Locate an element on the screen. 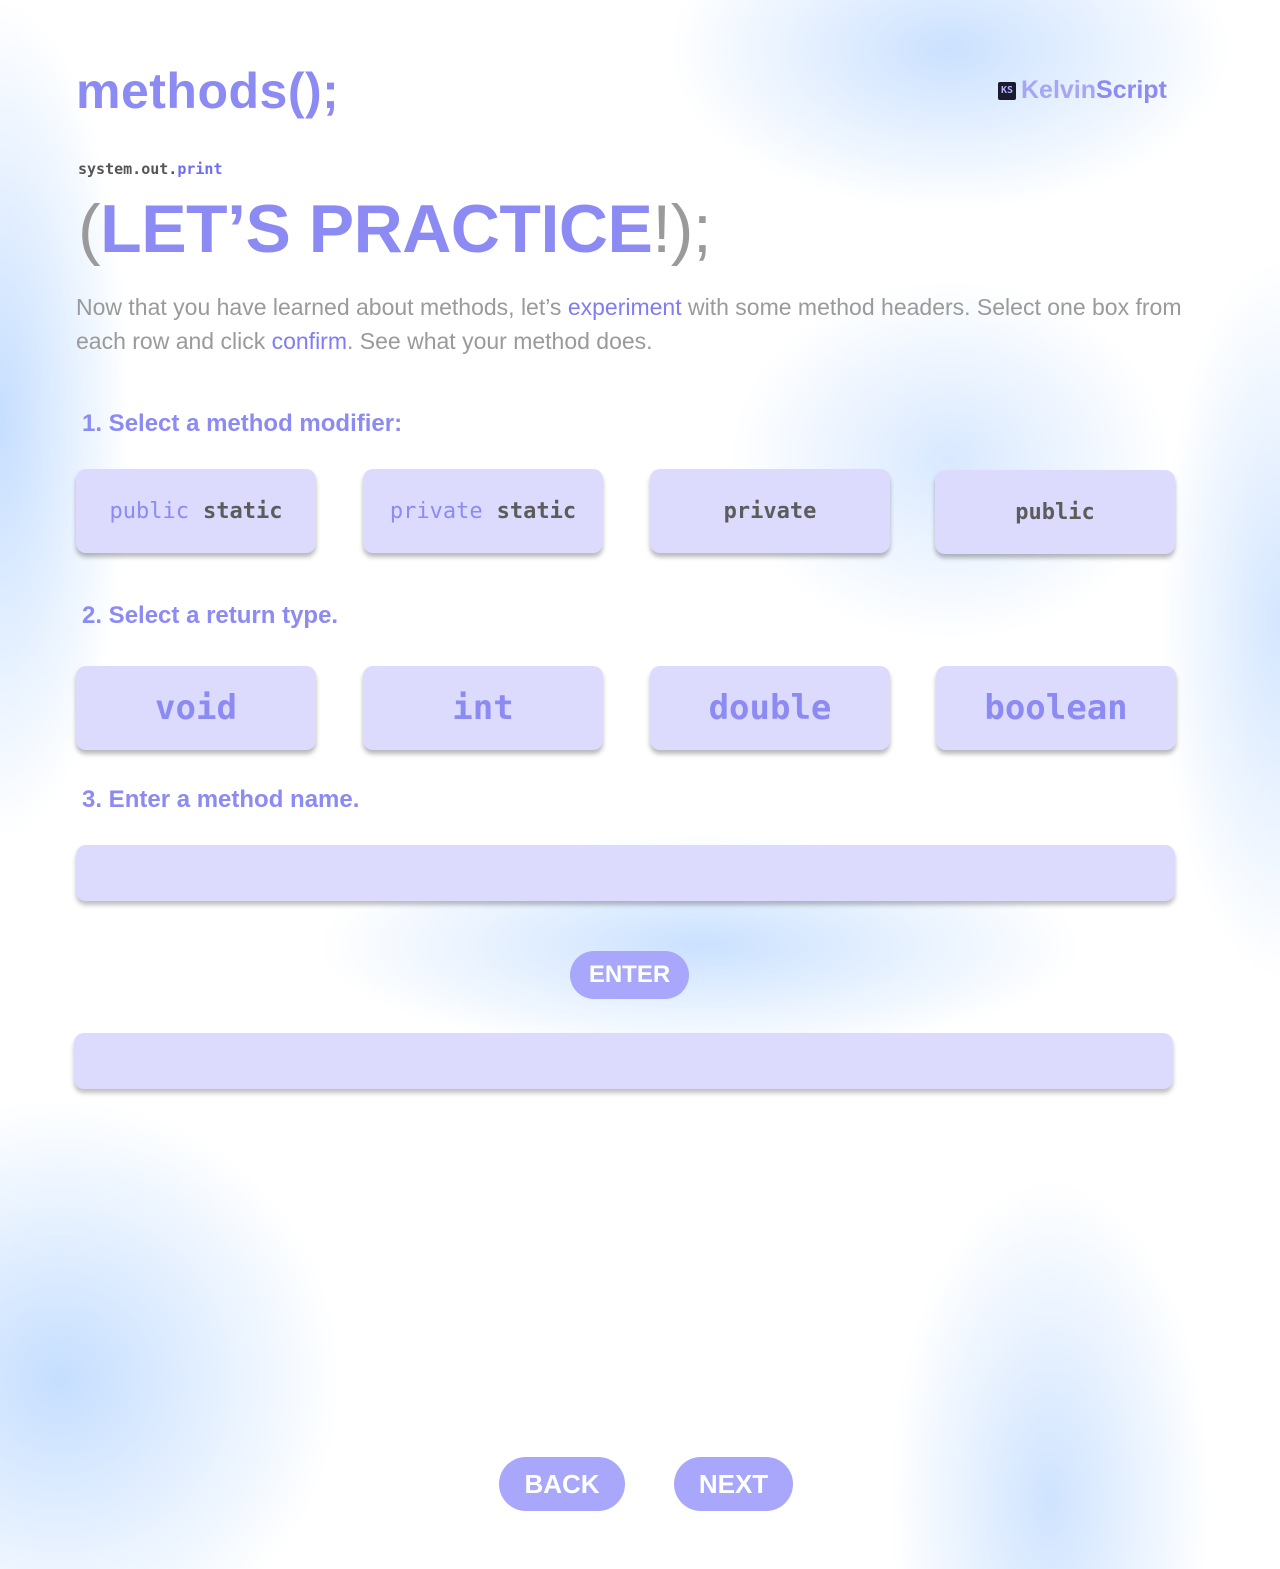 This screenshot has width=1280, height=1569. experiment-highlight: experiment is located at coordinates (624, 307).